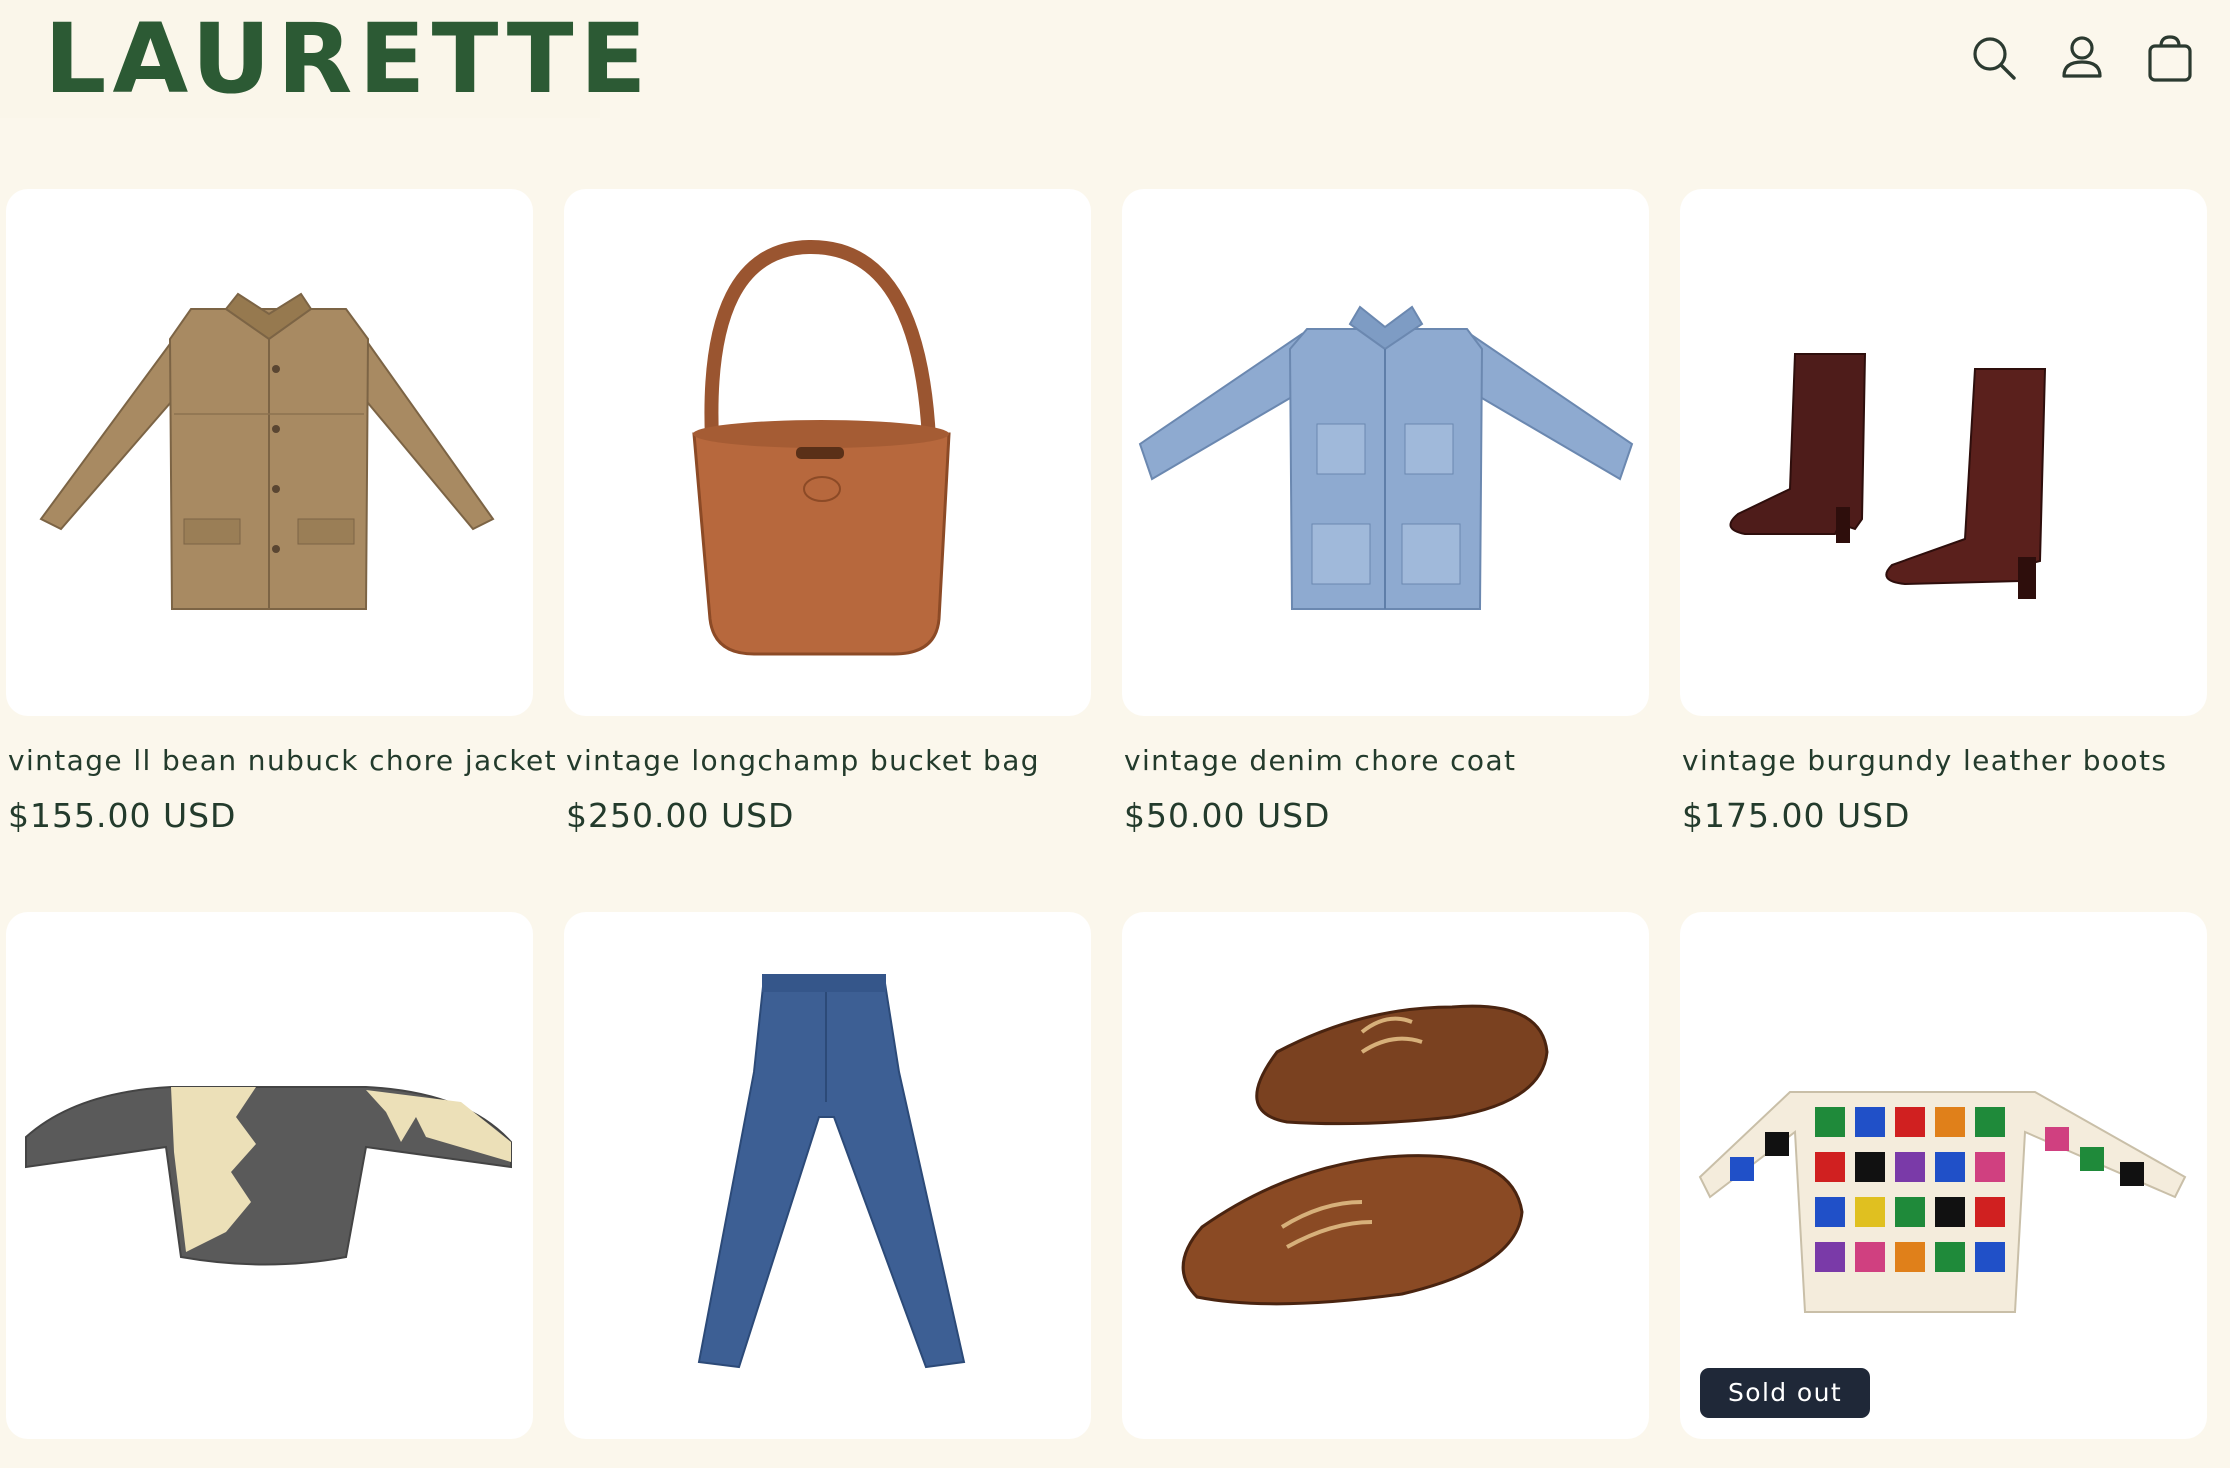  I want to click on sold-out-badge: Sold out, so click(1785, 1393).